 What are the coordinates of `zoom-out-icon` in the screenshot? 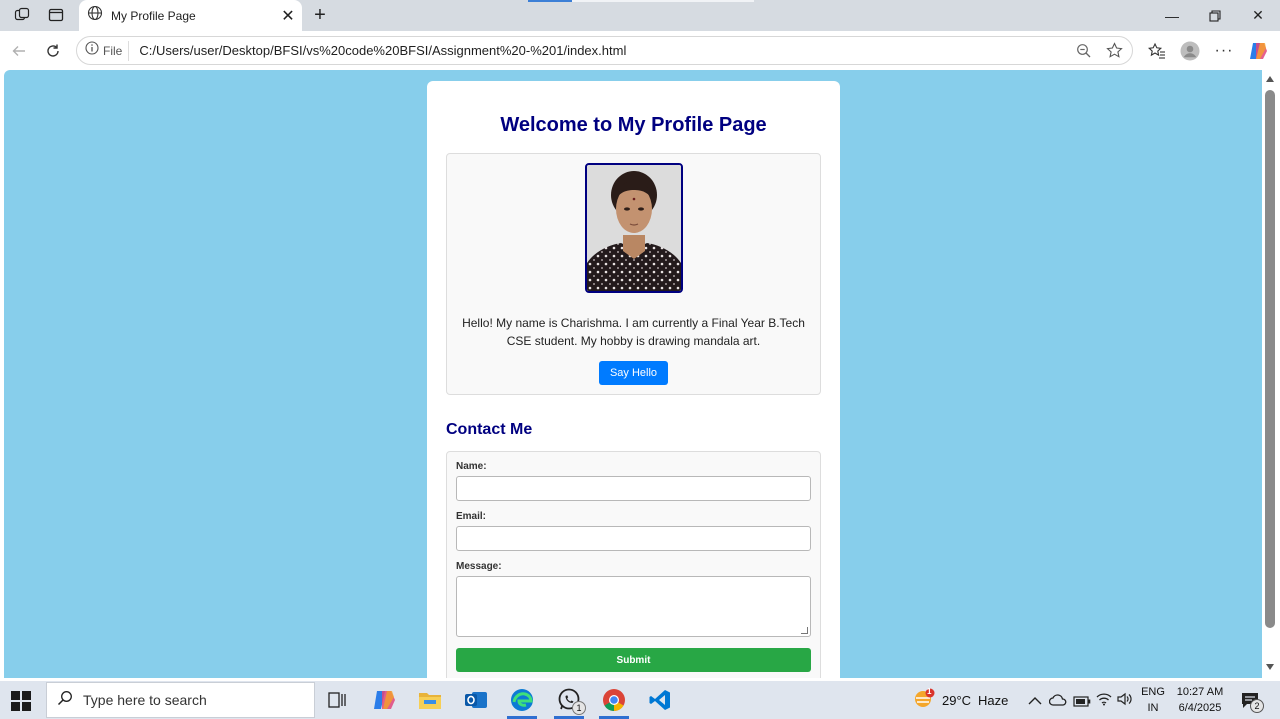 It's located at (1084, 51).